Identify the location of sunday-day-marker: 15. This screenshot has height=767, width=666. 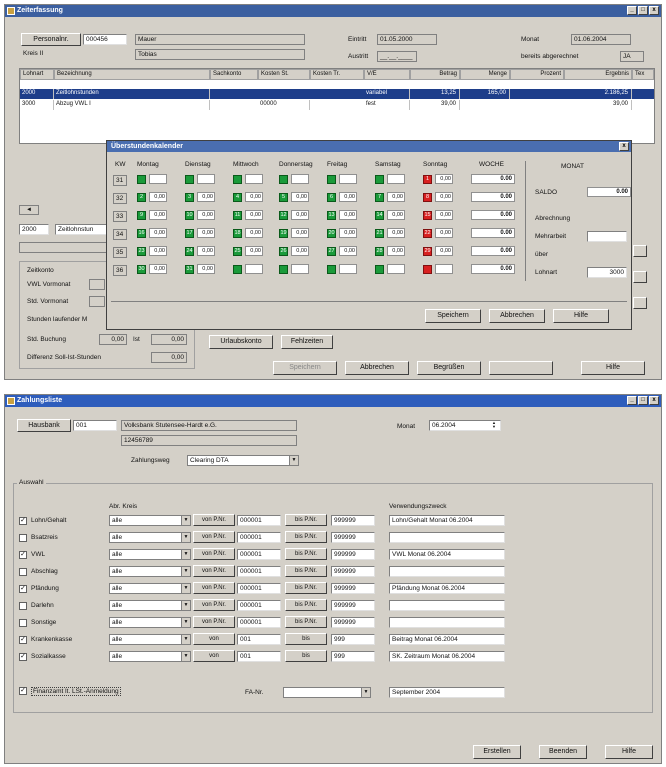
(427, 215).